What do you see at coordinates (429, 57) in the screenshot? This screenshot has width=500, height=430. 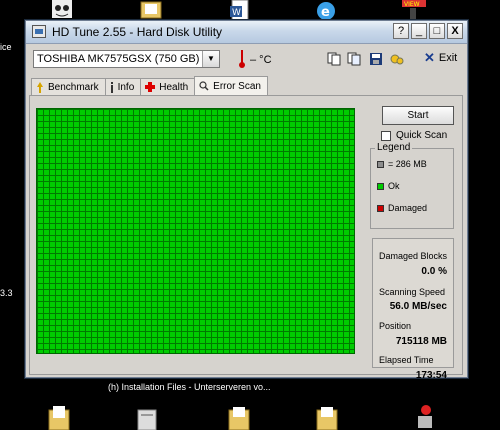 I see `exit-icon: ✕` at bounding box center [429, 57].